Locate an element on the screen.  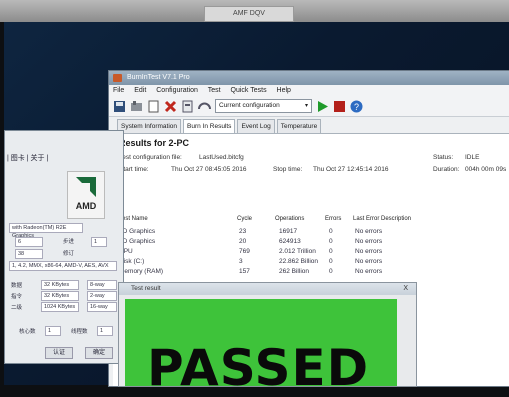
delete-icon is located at coordinates (170, 106).